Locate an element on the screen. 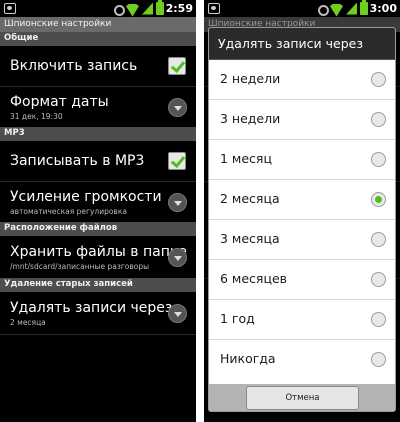  pref-title: Хранить файлы в папке is located at coordinates (98, 252).